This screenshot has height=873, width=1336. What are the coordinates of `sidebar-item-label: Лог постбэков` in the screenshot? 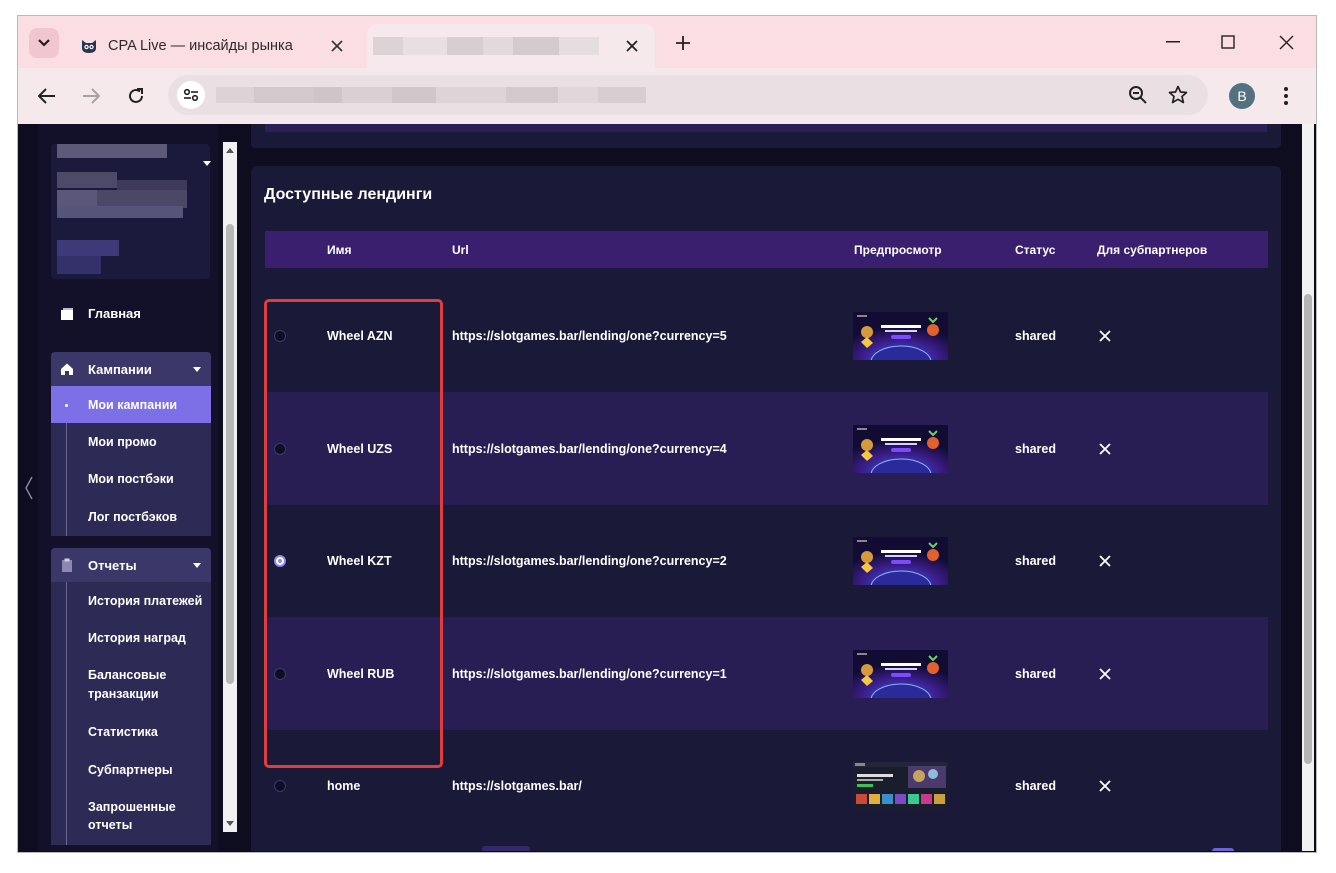 It's located at (133, 517).